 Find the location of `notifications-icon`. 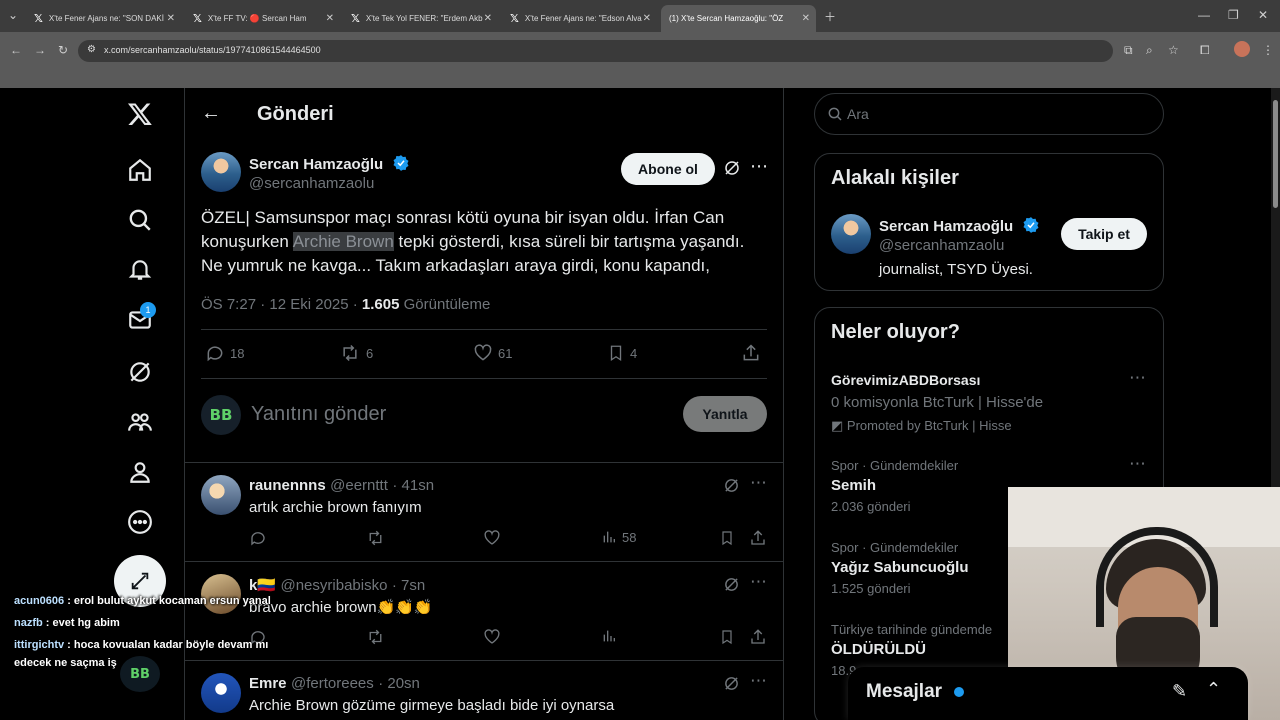

notifications-icon is located at coordinates (140, 270).